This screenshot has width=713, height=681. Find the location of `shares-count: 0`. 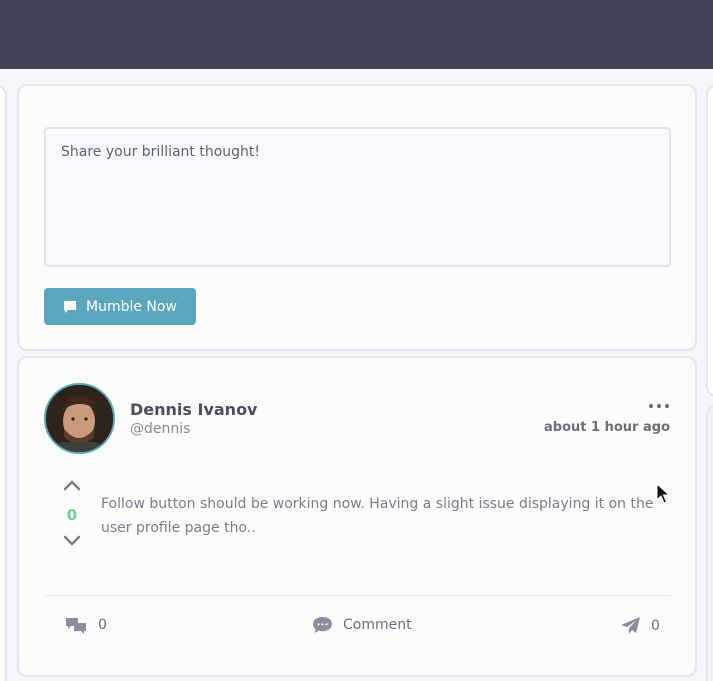

shares-count: 0 is located at coordinates (655, 626).